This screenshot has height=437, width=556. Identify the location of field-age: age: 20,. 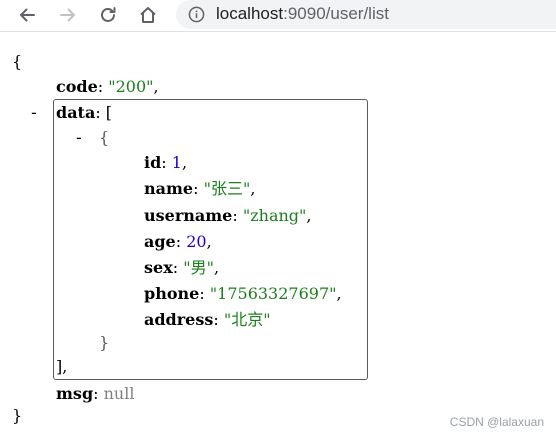
(178, 241).